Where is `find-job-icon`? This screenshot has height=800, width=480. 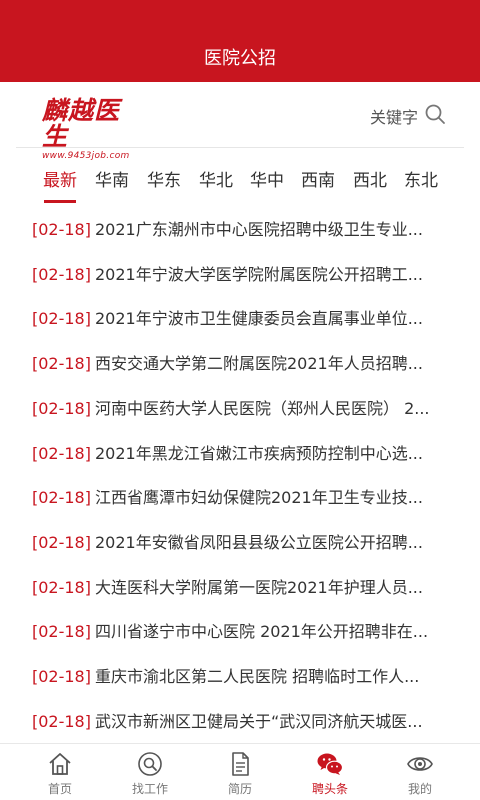 find-job-icon is located at coordinates (150, 764).